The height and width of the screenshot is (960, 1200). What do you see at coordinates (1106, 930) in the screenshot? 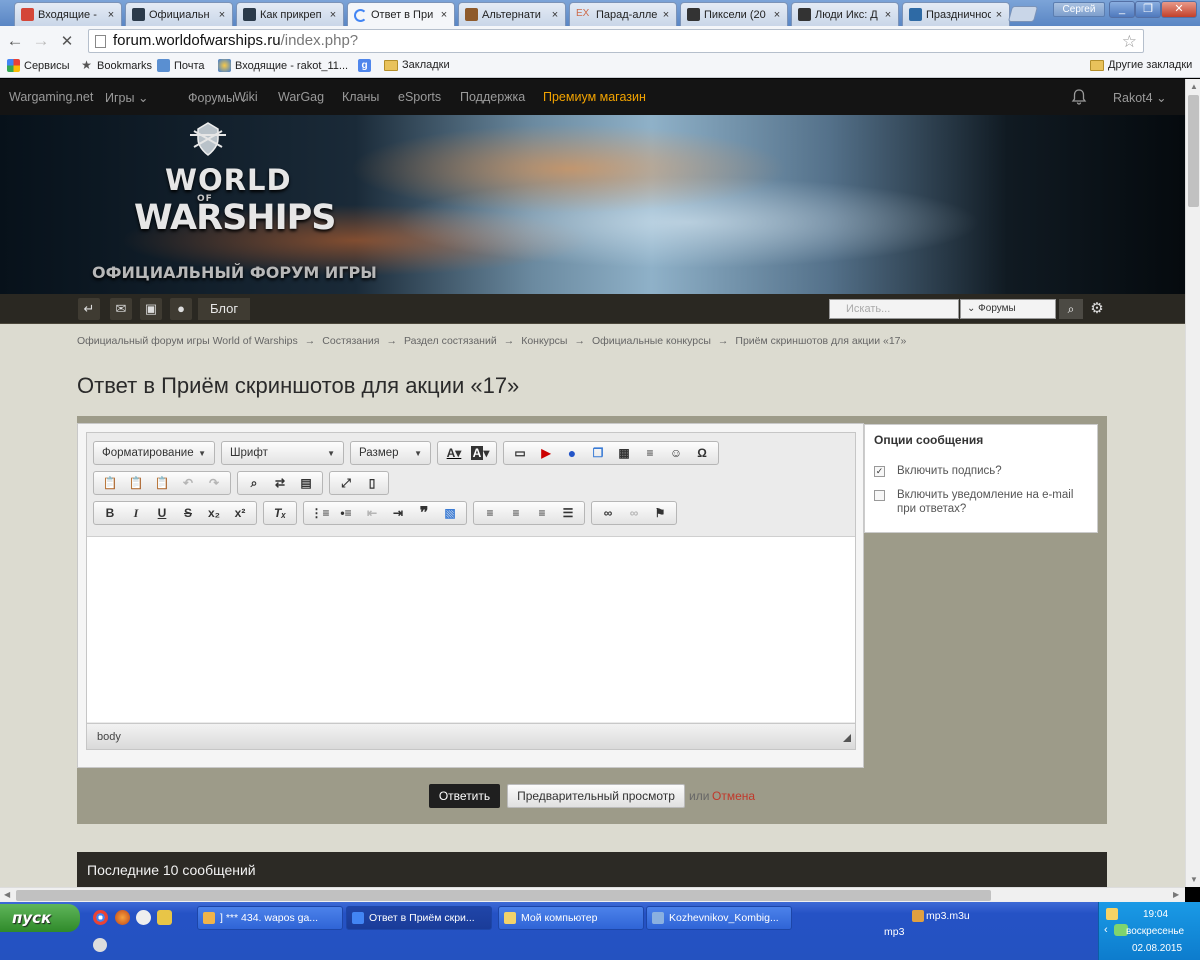
I see `tray-expand-icon: ‹` at bounding box center [1106, 930].